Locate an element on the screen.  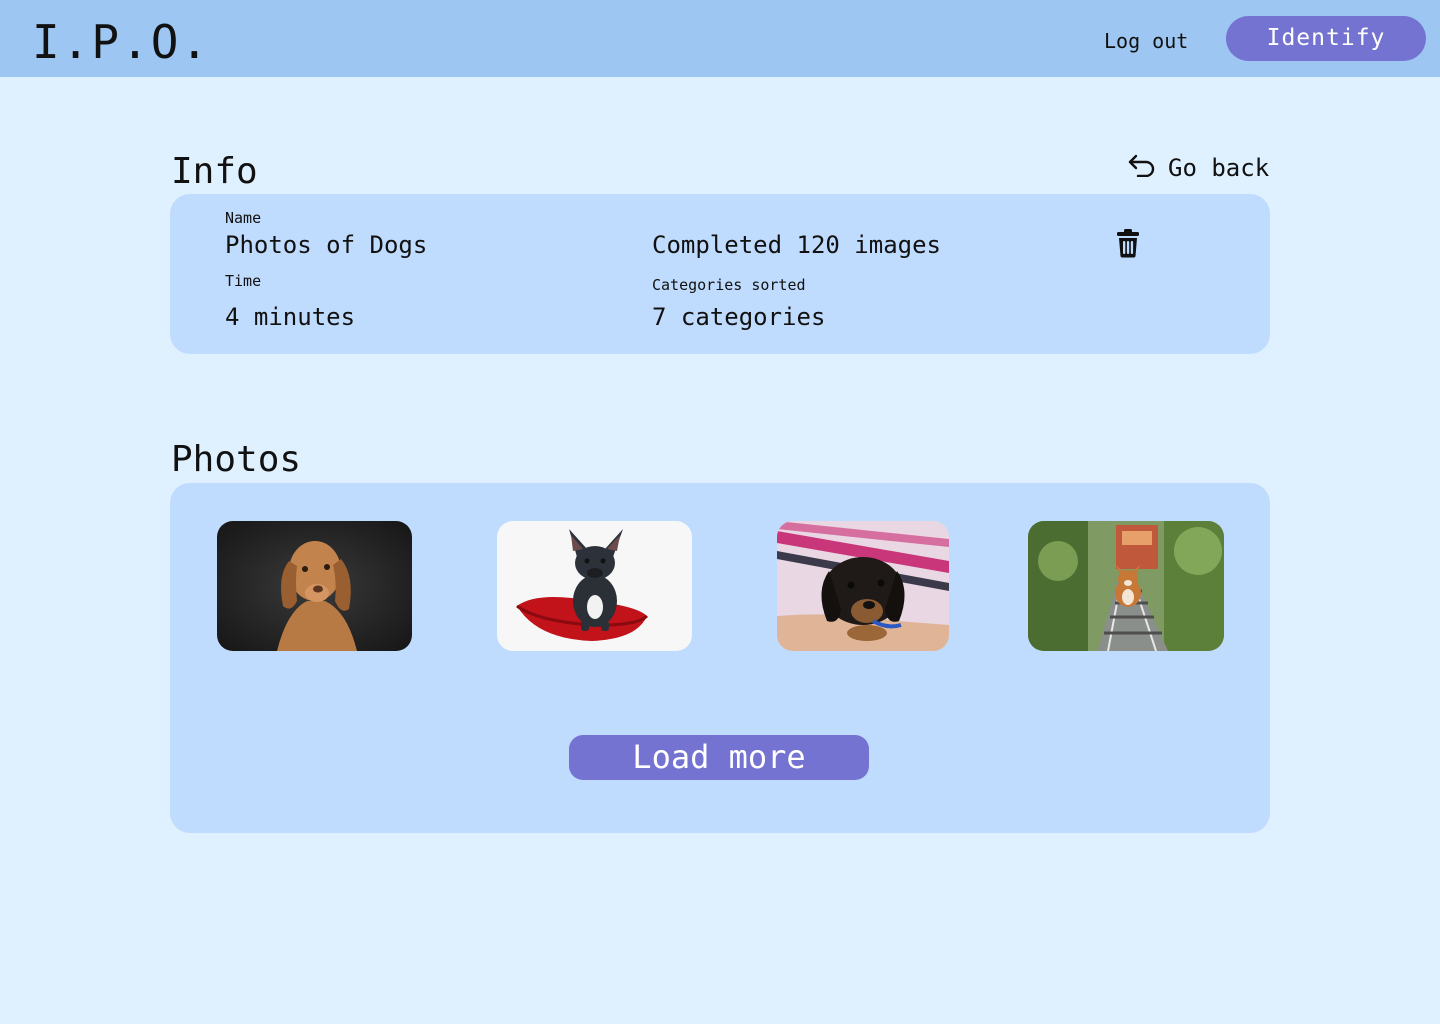
photos-title: Photos is located at coordinates (236, 459).